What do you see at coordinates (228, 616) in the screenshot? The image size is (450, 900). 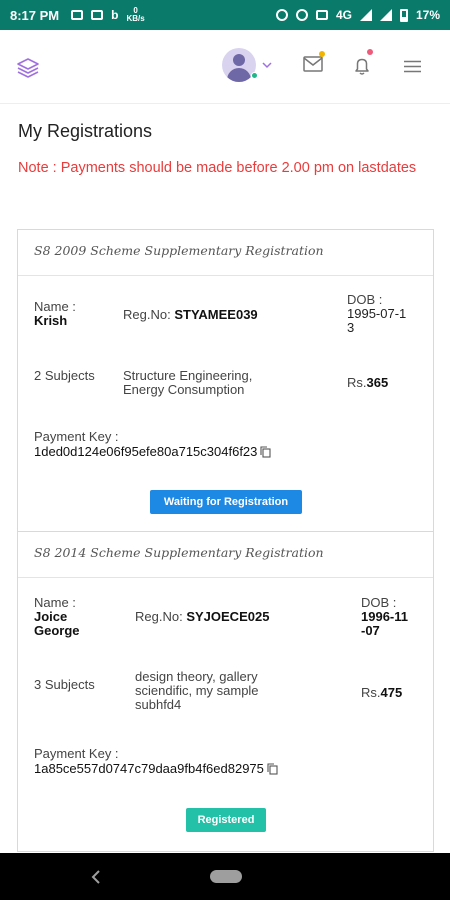 I see `reg-no-value: SYJOECE025` at bounding box center [228, 616].